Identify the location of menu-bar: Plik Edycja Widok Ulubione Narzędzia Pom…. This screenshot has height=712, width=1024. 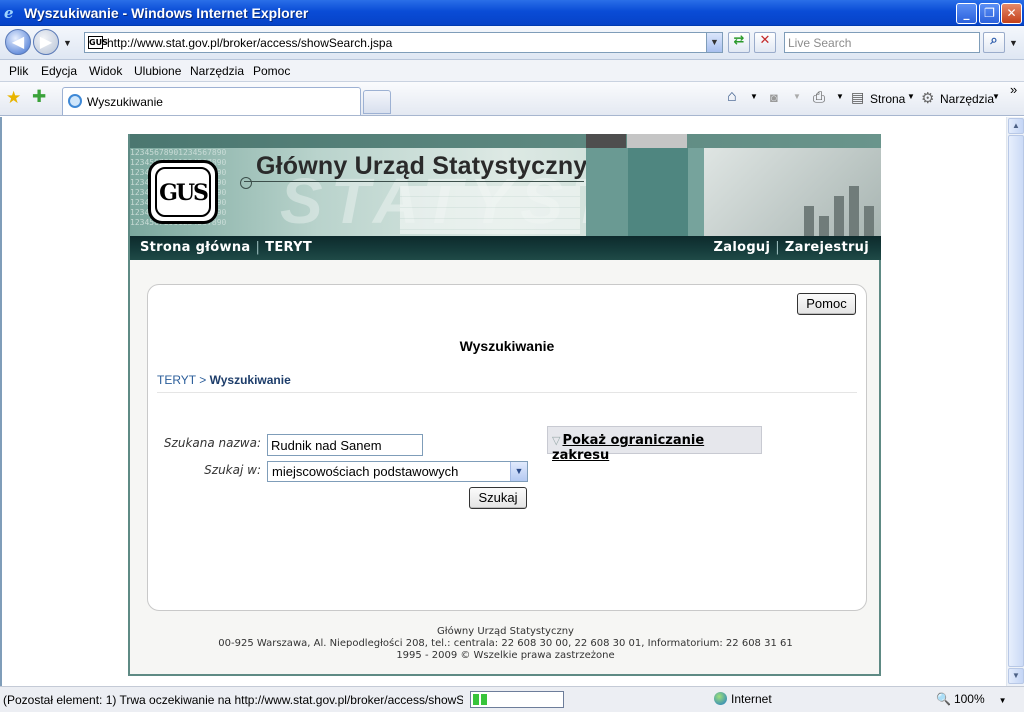
(512, 71).